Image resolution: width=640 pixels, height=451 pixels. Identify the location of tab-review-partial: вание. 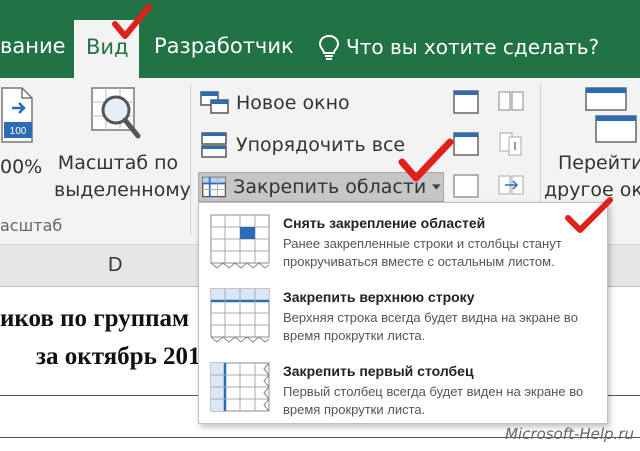
(33, 46).